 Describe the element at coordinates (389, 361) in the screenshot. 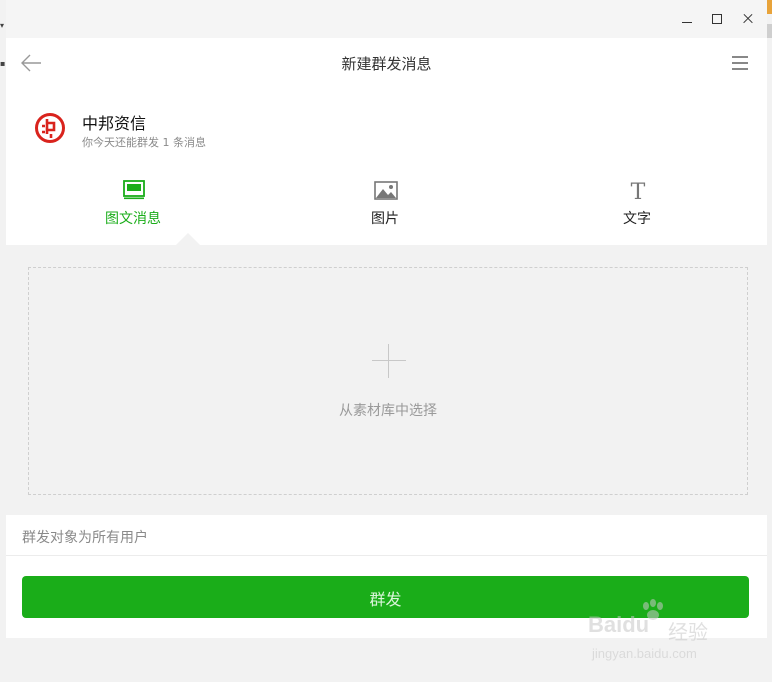

I see `plus-icon` at that location.